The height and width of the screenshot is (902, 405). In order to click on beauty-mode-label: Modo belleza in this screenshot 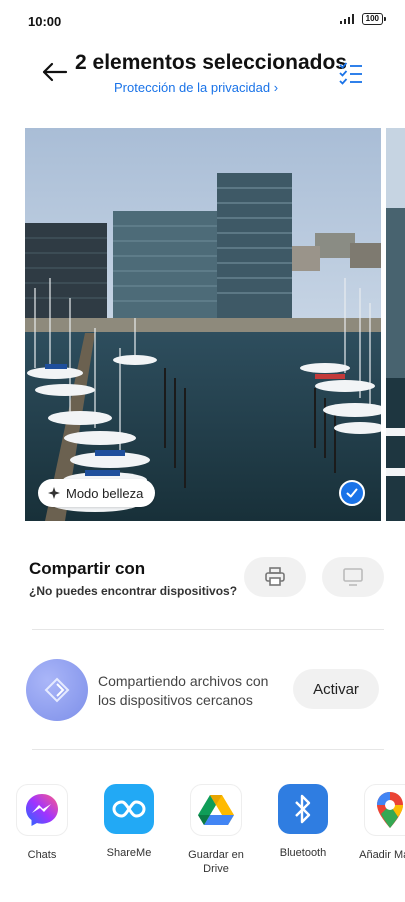, I will do `click(105, 493)`.